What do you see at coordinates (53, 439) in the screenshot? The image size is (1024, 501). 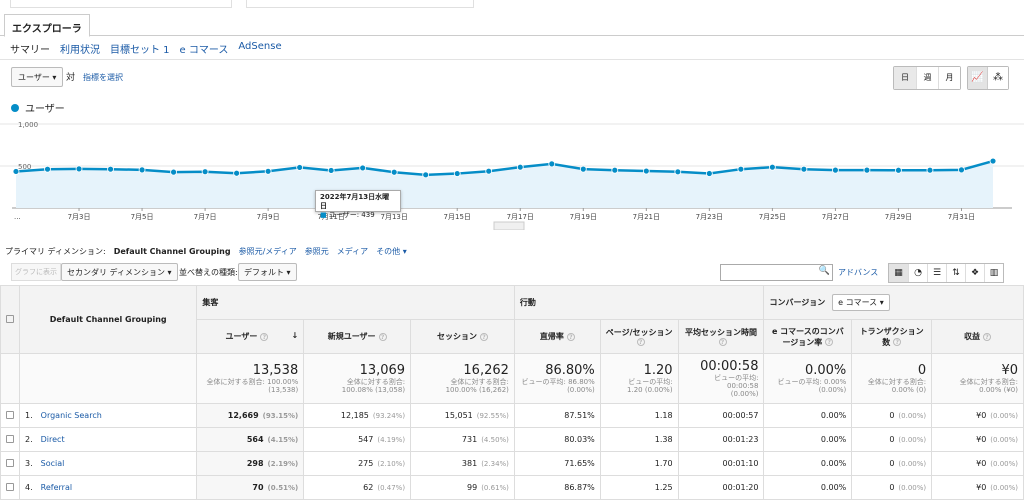 I see `channel-link: Direct` at bounding box center [53, 439].